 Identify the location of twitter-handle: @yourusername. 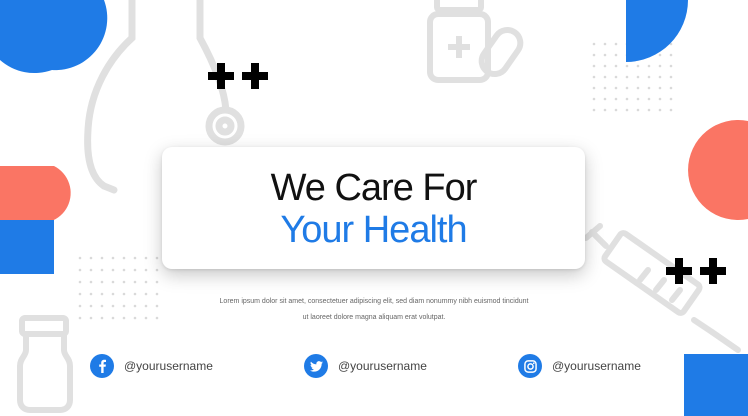
(382, 366).